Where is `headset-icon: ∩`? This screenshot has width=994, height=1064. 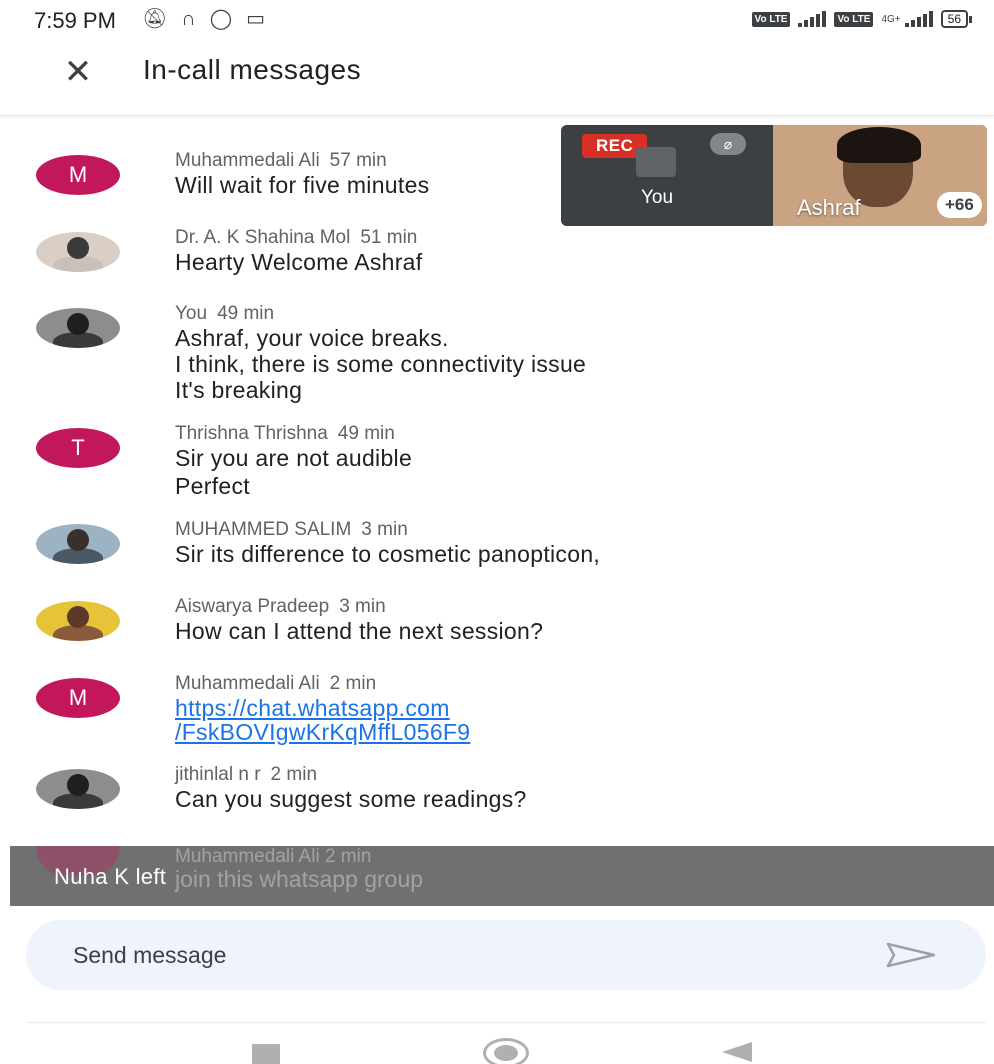 headset-icon: ∩ is located at coordinates (188, 19).